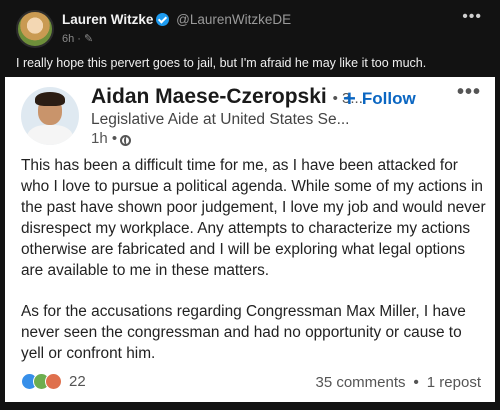  I want to click on reactions-summary: 22, so click(53, 382).